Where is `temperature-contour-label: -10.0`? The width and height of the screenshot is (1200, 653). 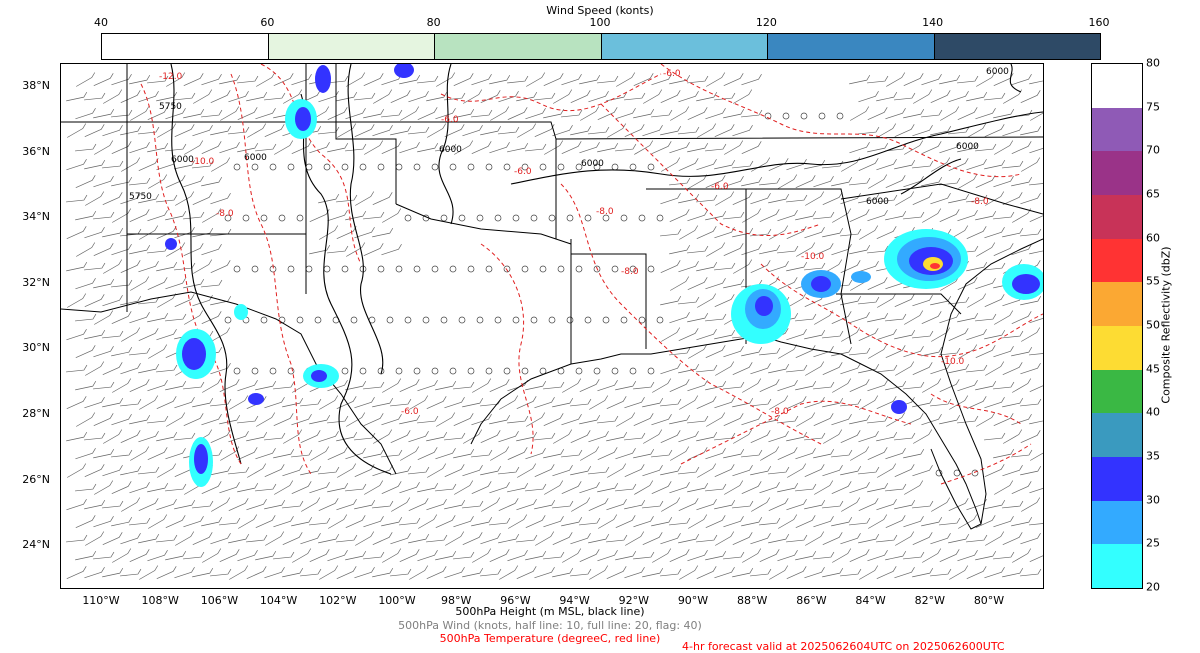
temperature-contour-label: -10.0 is located at coordinates (203, 162).